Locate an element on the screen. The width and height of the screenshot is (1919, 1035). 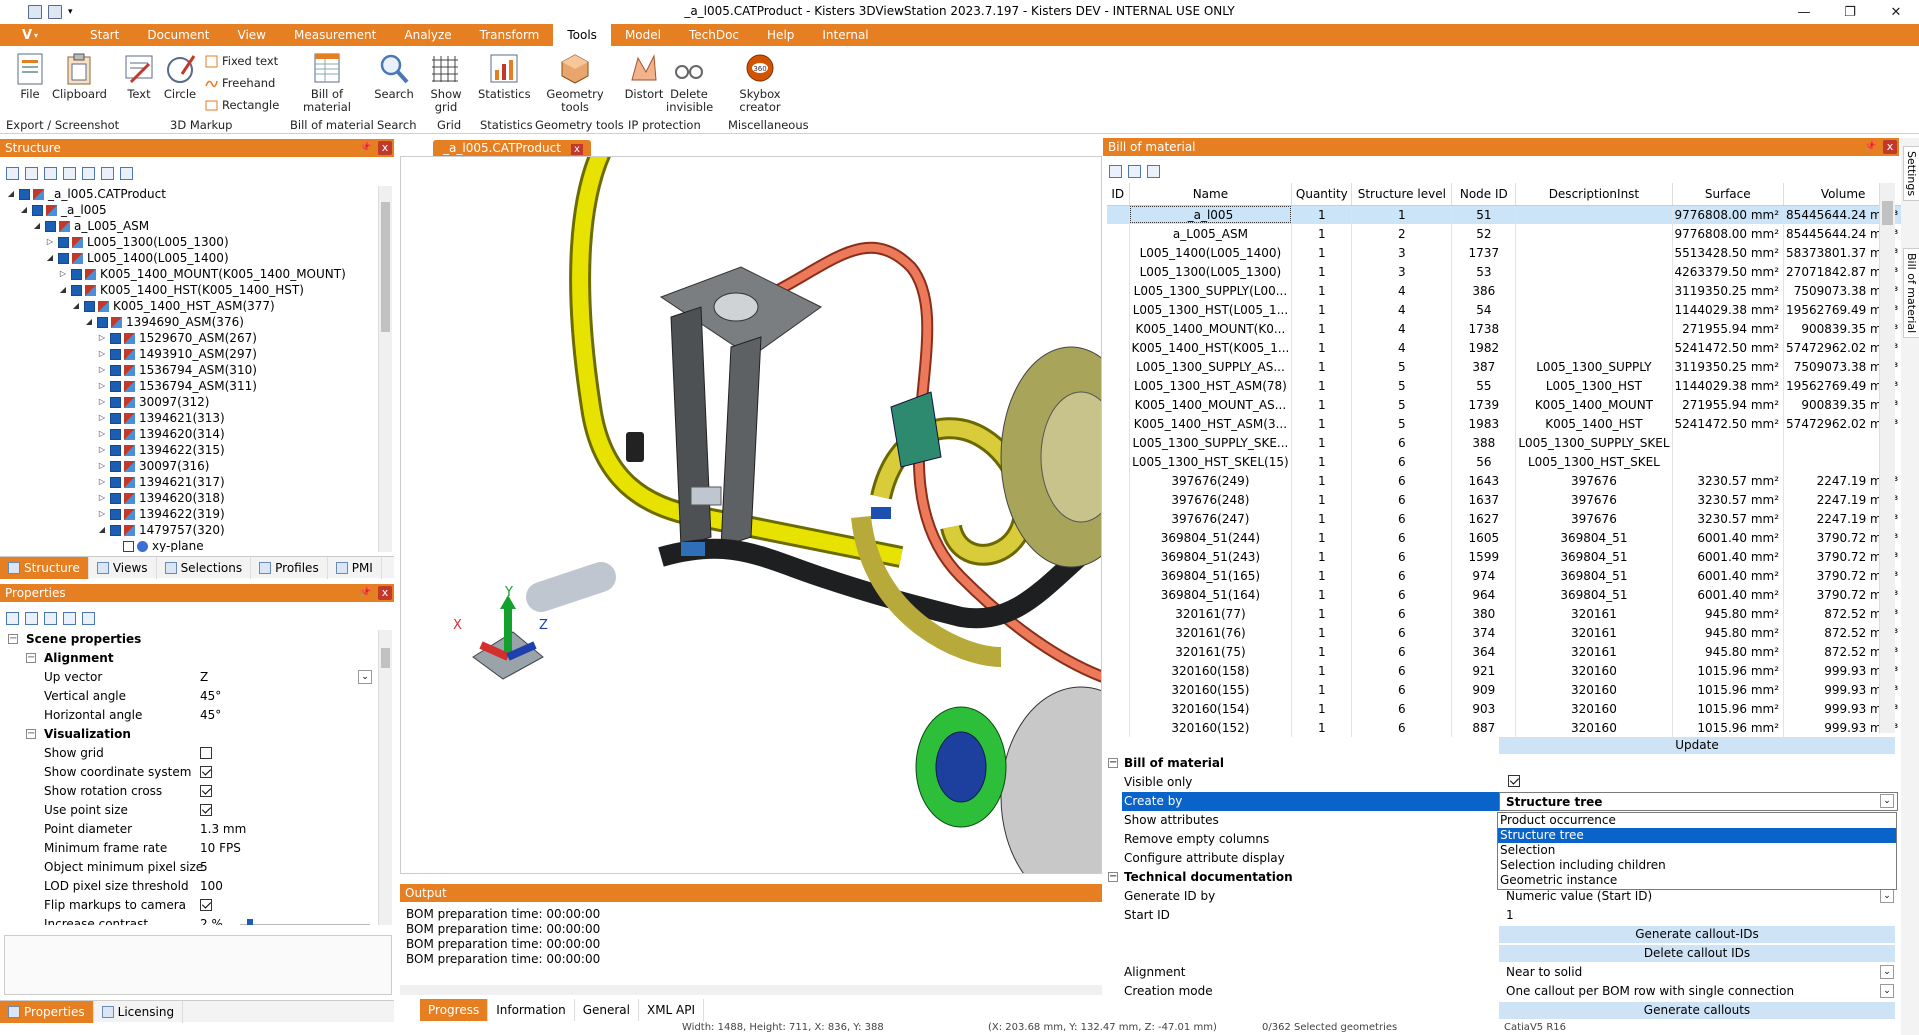
property-value: 2 % is located at coordinates (211, 920).